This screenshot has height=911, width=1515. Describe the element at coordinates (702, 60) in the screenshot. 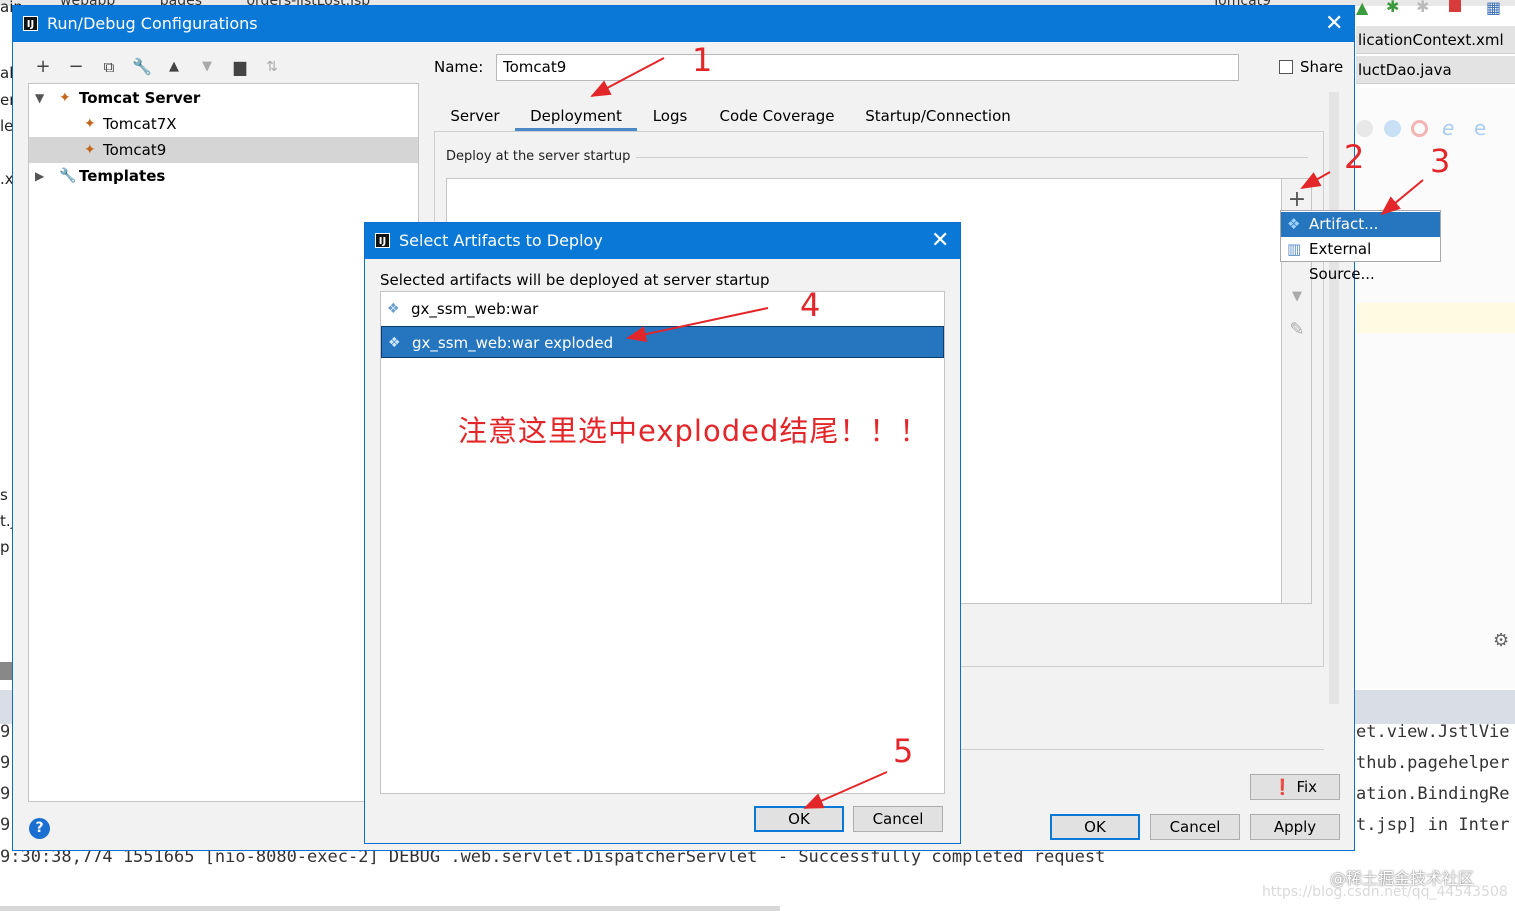

I see `annotation-number: 1` at that location.